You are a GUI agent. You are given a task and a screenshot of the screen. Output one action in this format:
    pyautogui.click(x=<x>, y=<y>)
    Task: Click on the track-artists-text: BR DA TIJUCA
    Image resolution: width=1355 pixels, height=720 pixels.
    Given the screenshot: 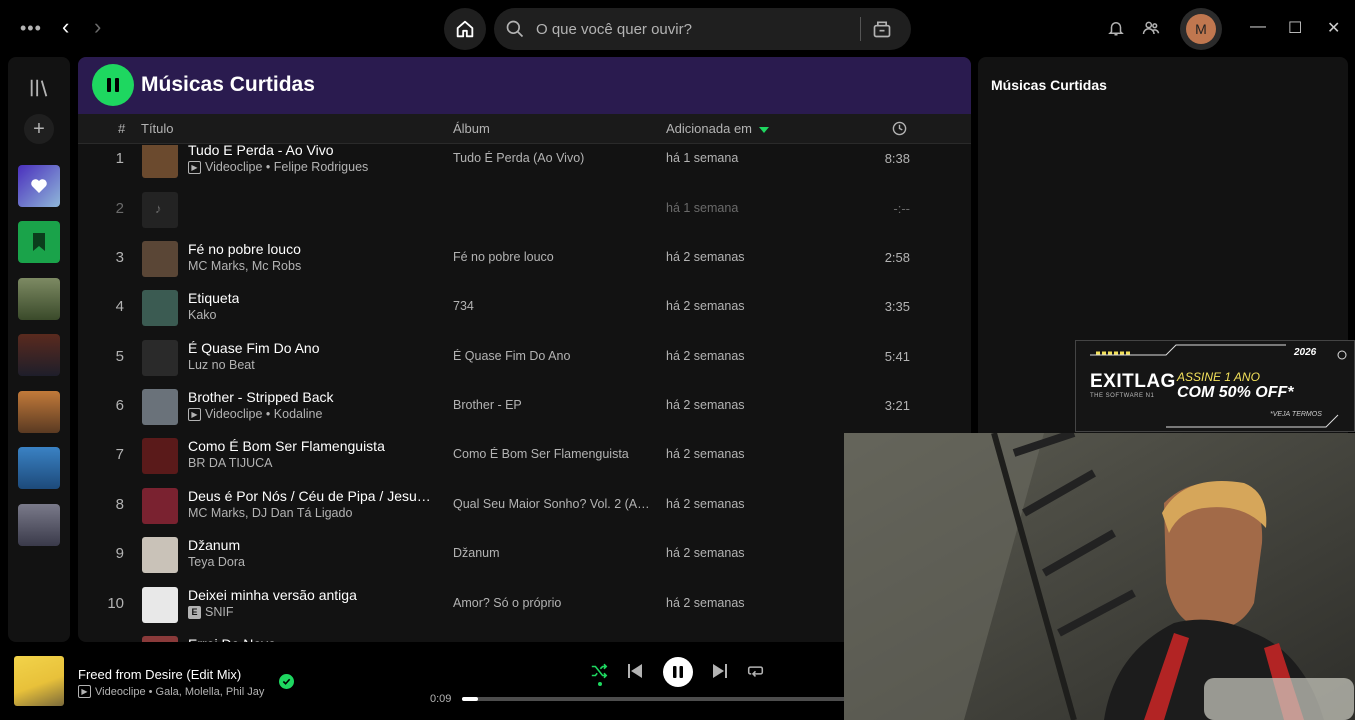 What is the action you would take?
    pyautogui.click(x=230, y=463)
    